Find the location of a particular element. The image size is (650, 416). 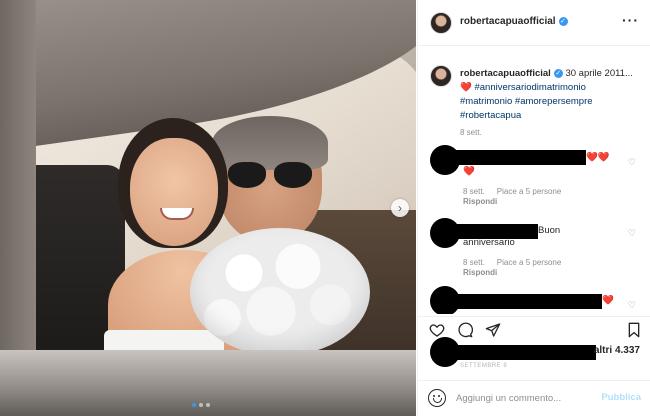

emoji-icon is located at coordinates (437, 398).